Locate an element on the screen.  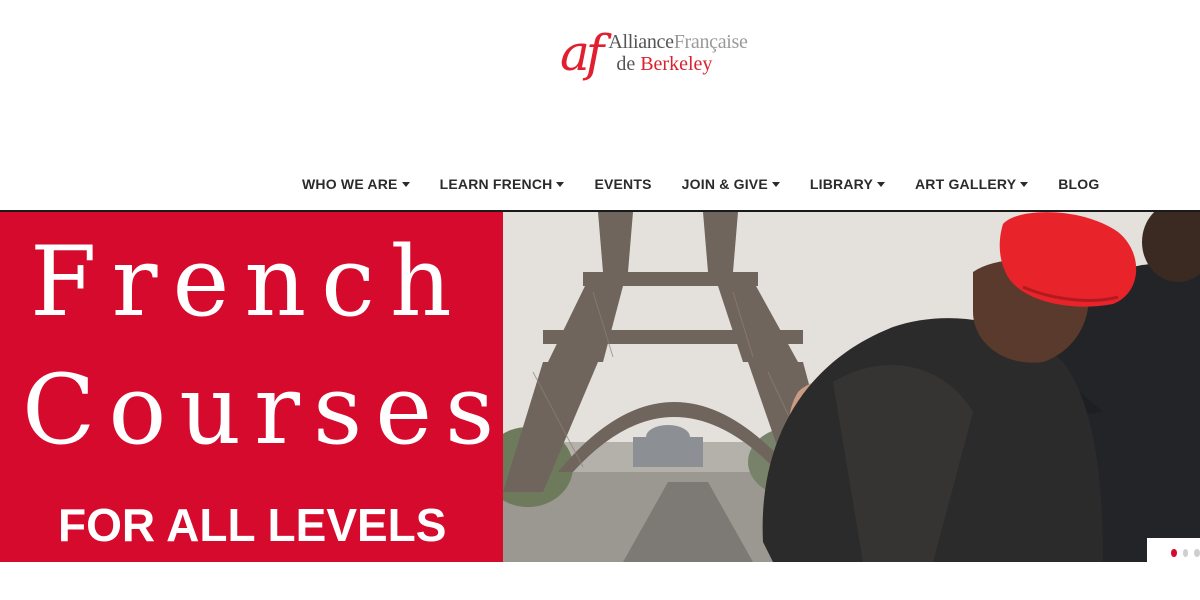
logo-de: de is located at coordinates (626, 64).